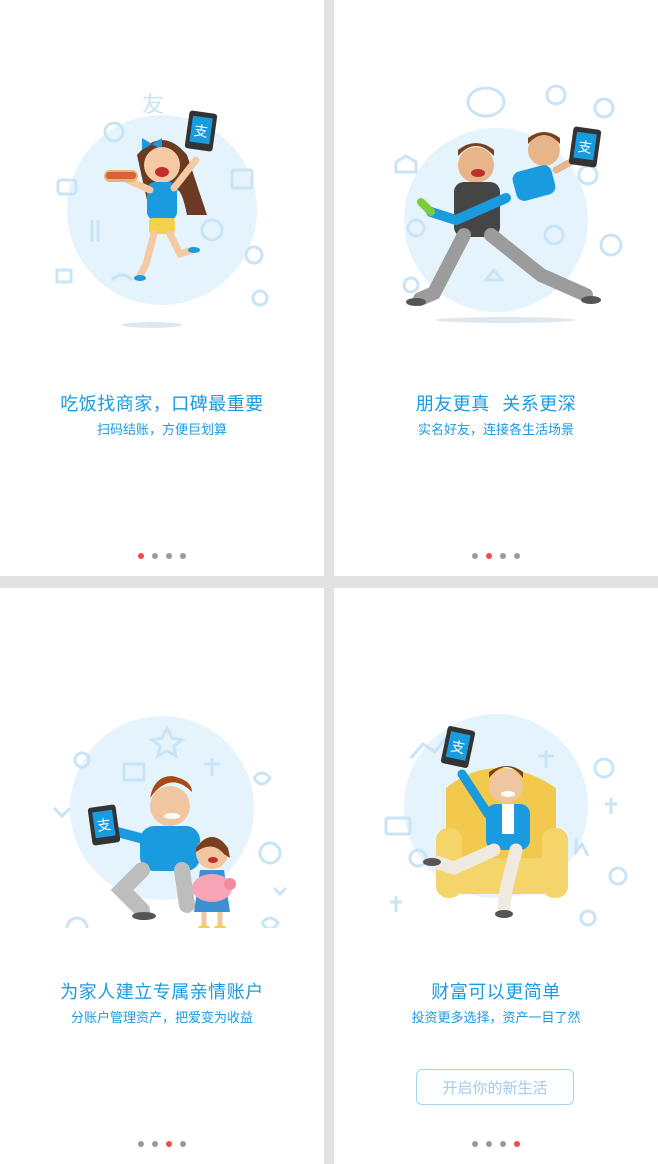 The height and width of the screenshot is (1164, 658). Describe the element at coordinates (161, 1018) in the screenshot. I see `screen-subtitle: 分账户管理资产，把爱变为收益` at that location.